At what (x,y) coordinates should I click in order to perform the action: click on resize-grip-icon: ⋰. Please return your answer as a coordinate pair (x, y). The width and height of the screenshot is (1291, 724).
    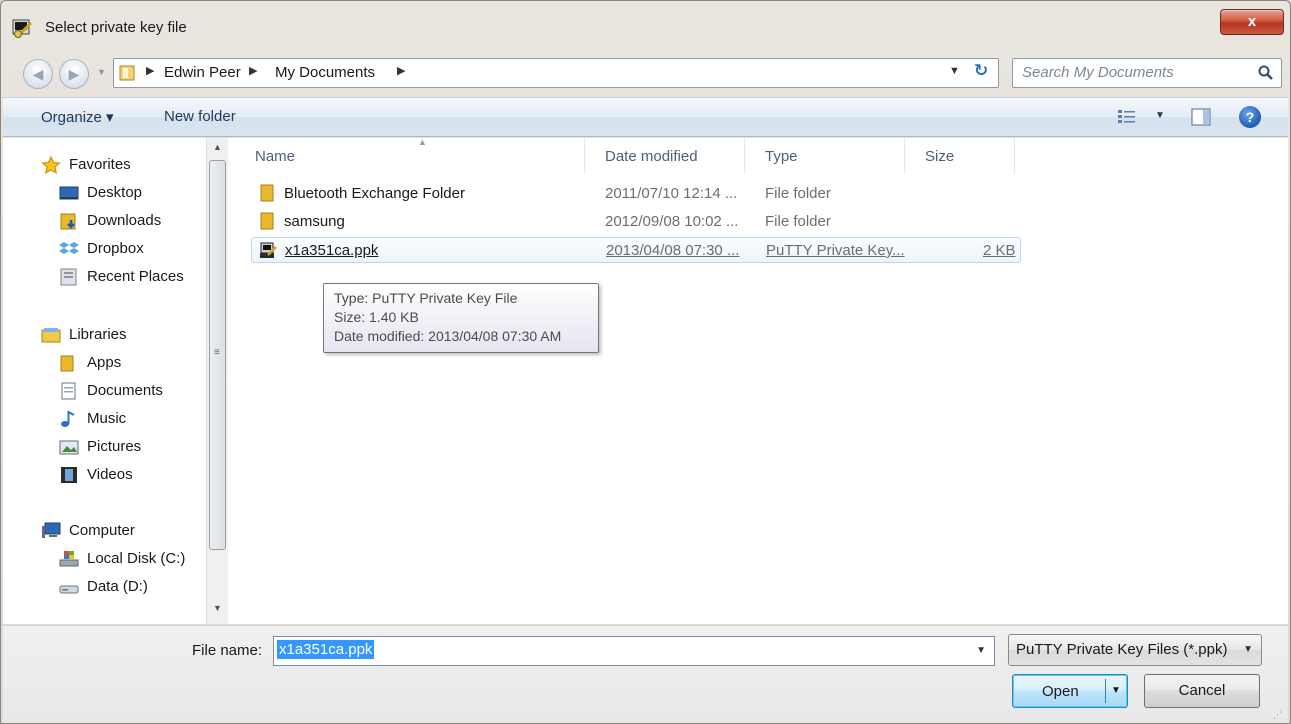
    Looking at the image, I should click on (1277, 715).